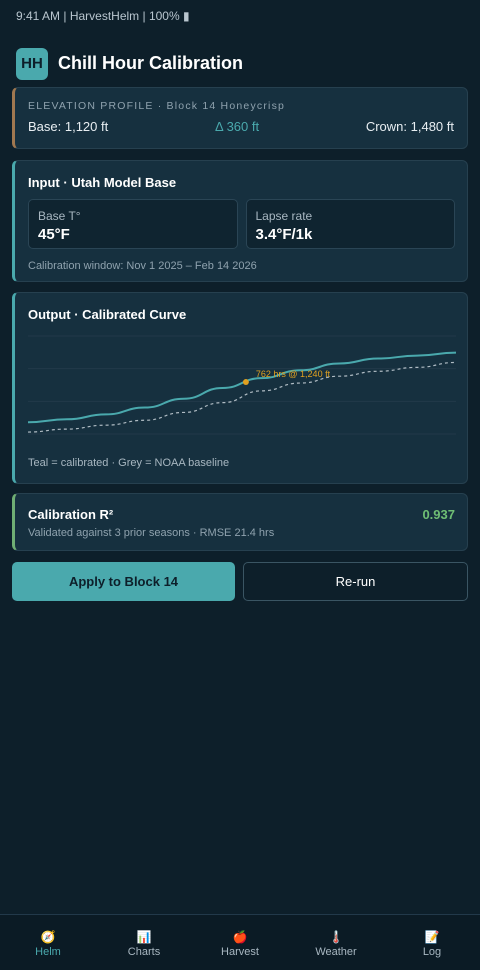  I want to click on r2-row: Calibration R² 0.937, so click(241, 514).